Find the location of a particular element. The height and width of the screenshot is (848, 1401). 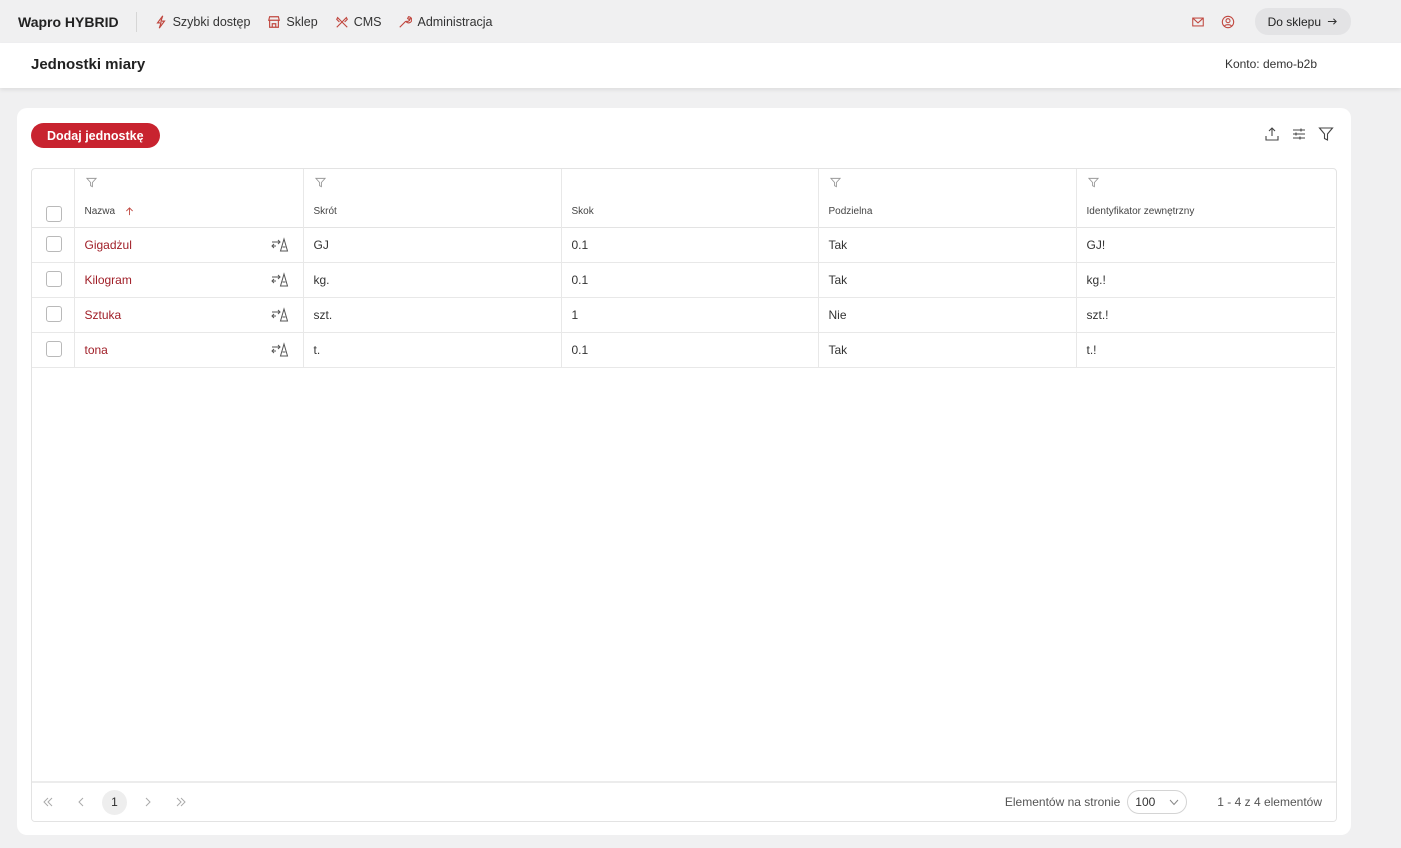

last-page-button is located at coordinates (181, 802).